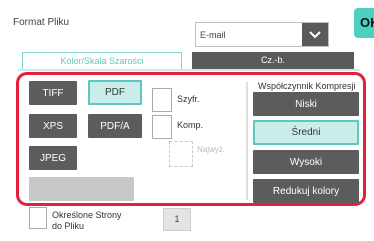 The width and height of the screenshot is (374, 241). I want to click on format-jpeg-button: JPEG, so click(53, 158).